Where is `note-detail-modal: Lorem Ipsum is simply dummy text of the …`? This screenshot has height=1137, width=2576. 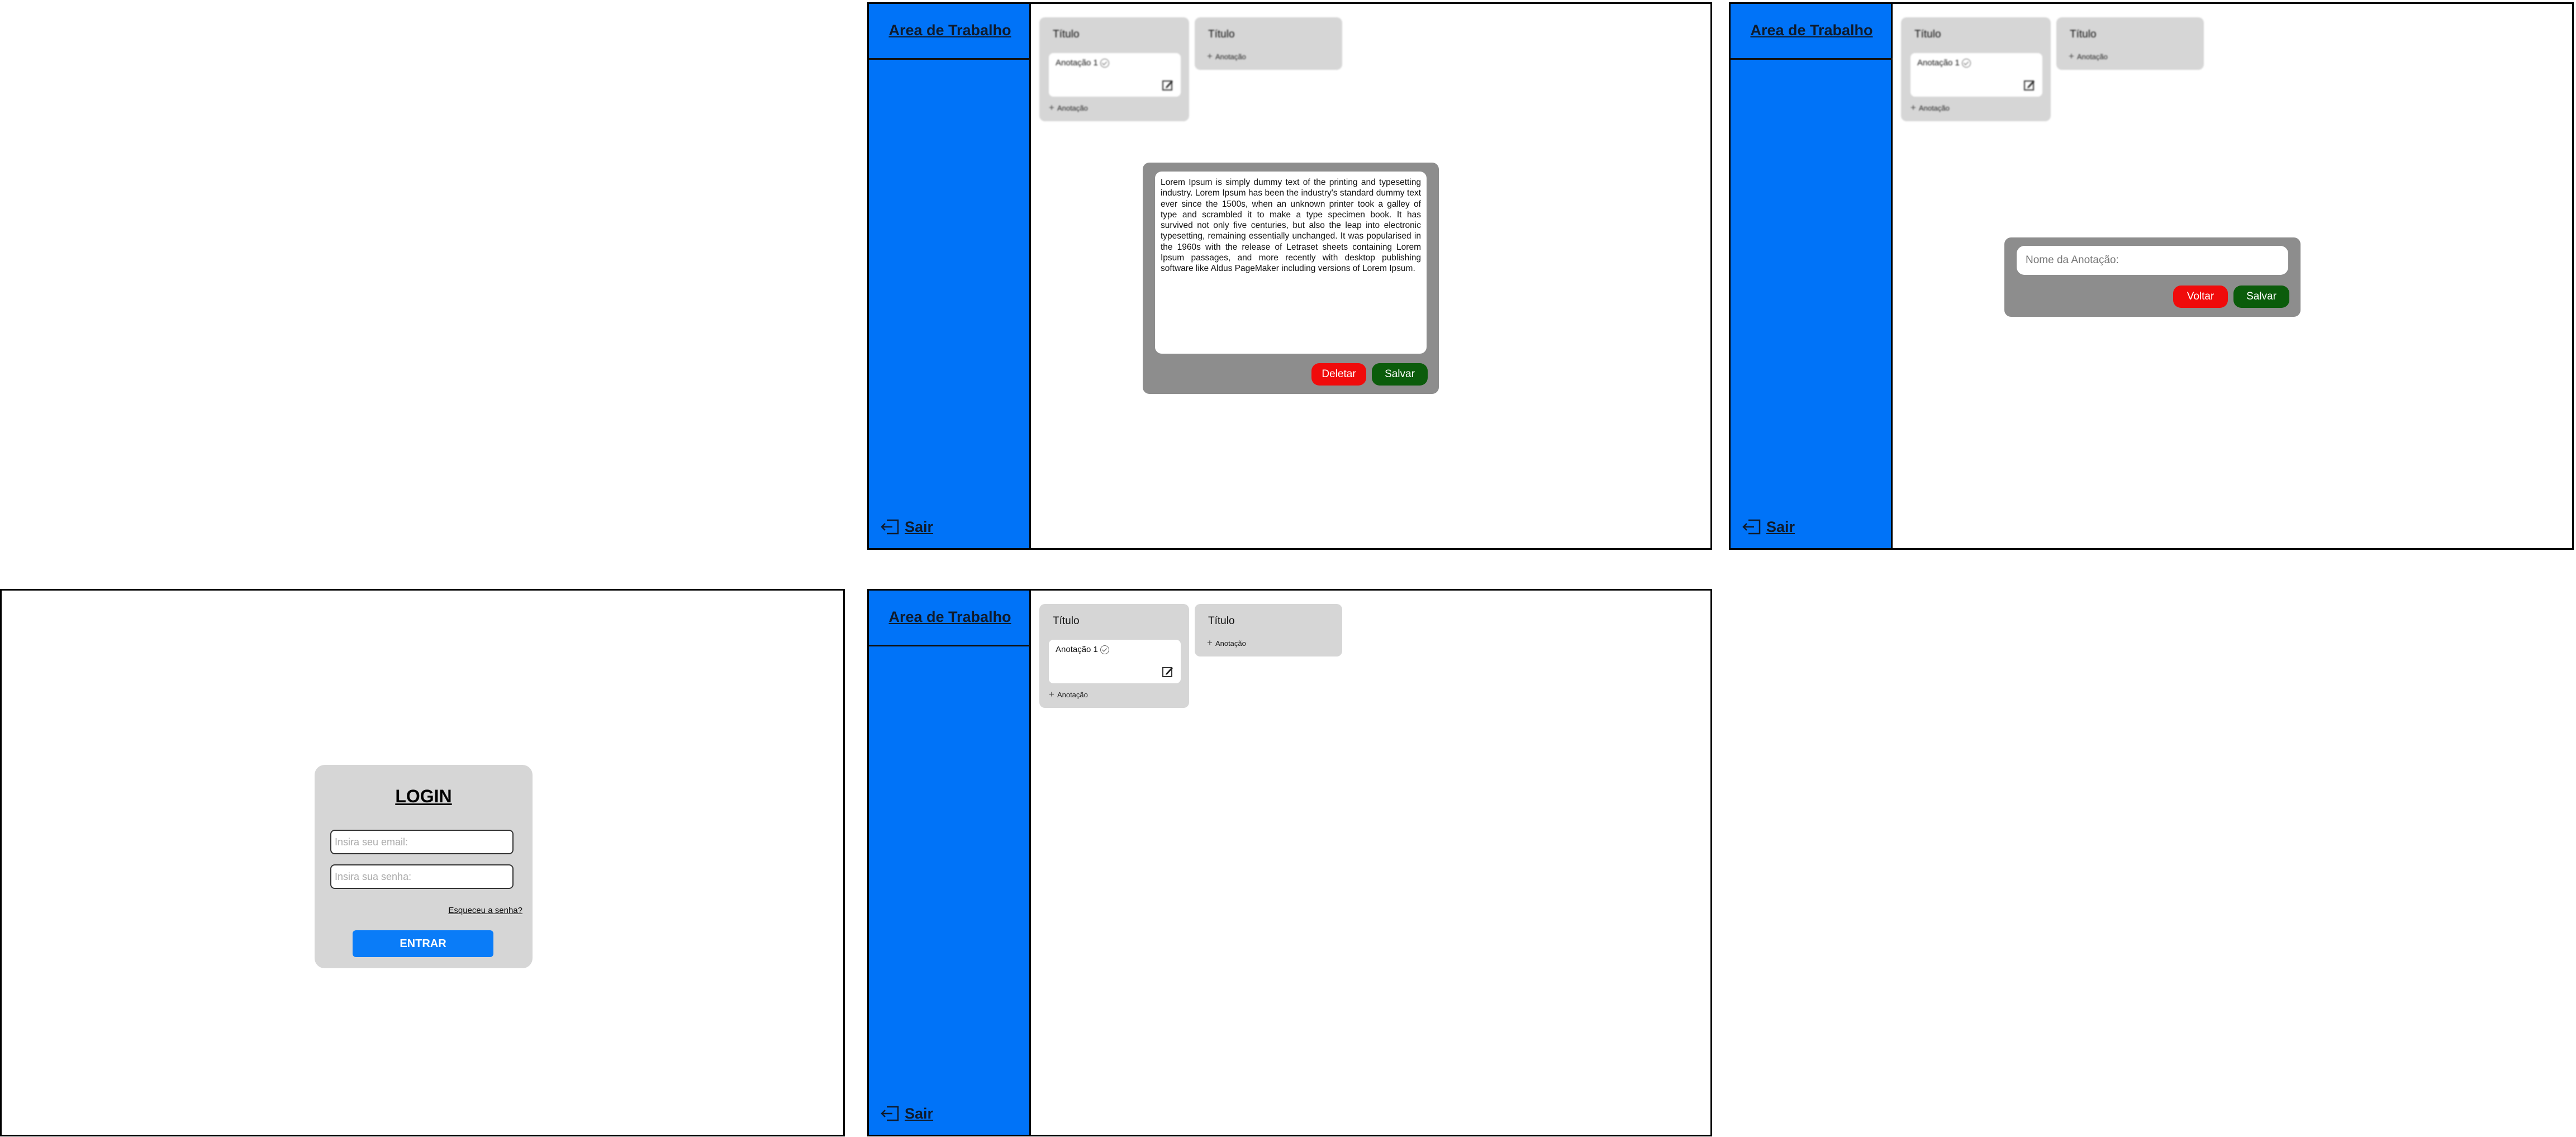 note-detail-modal: Lorem Ipsum is simply dummy text of the … is located at coordinates (1291, 279).